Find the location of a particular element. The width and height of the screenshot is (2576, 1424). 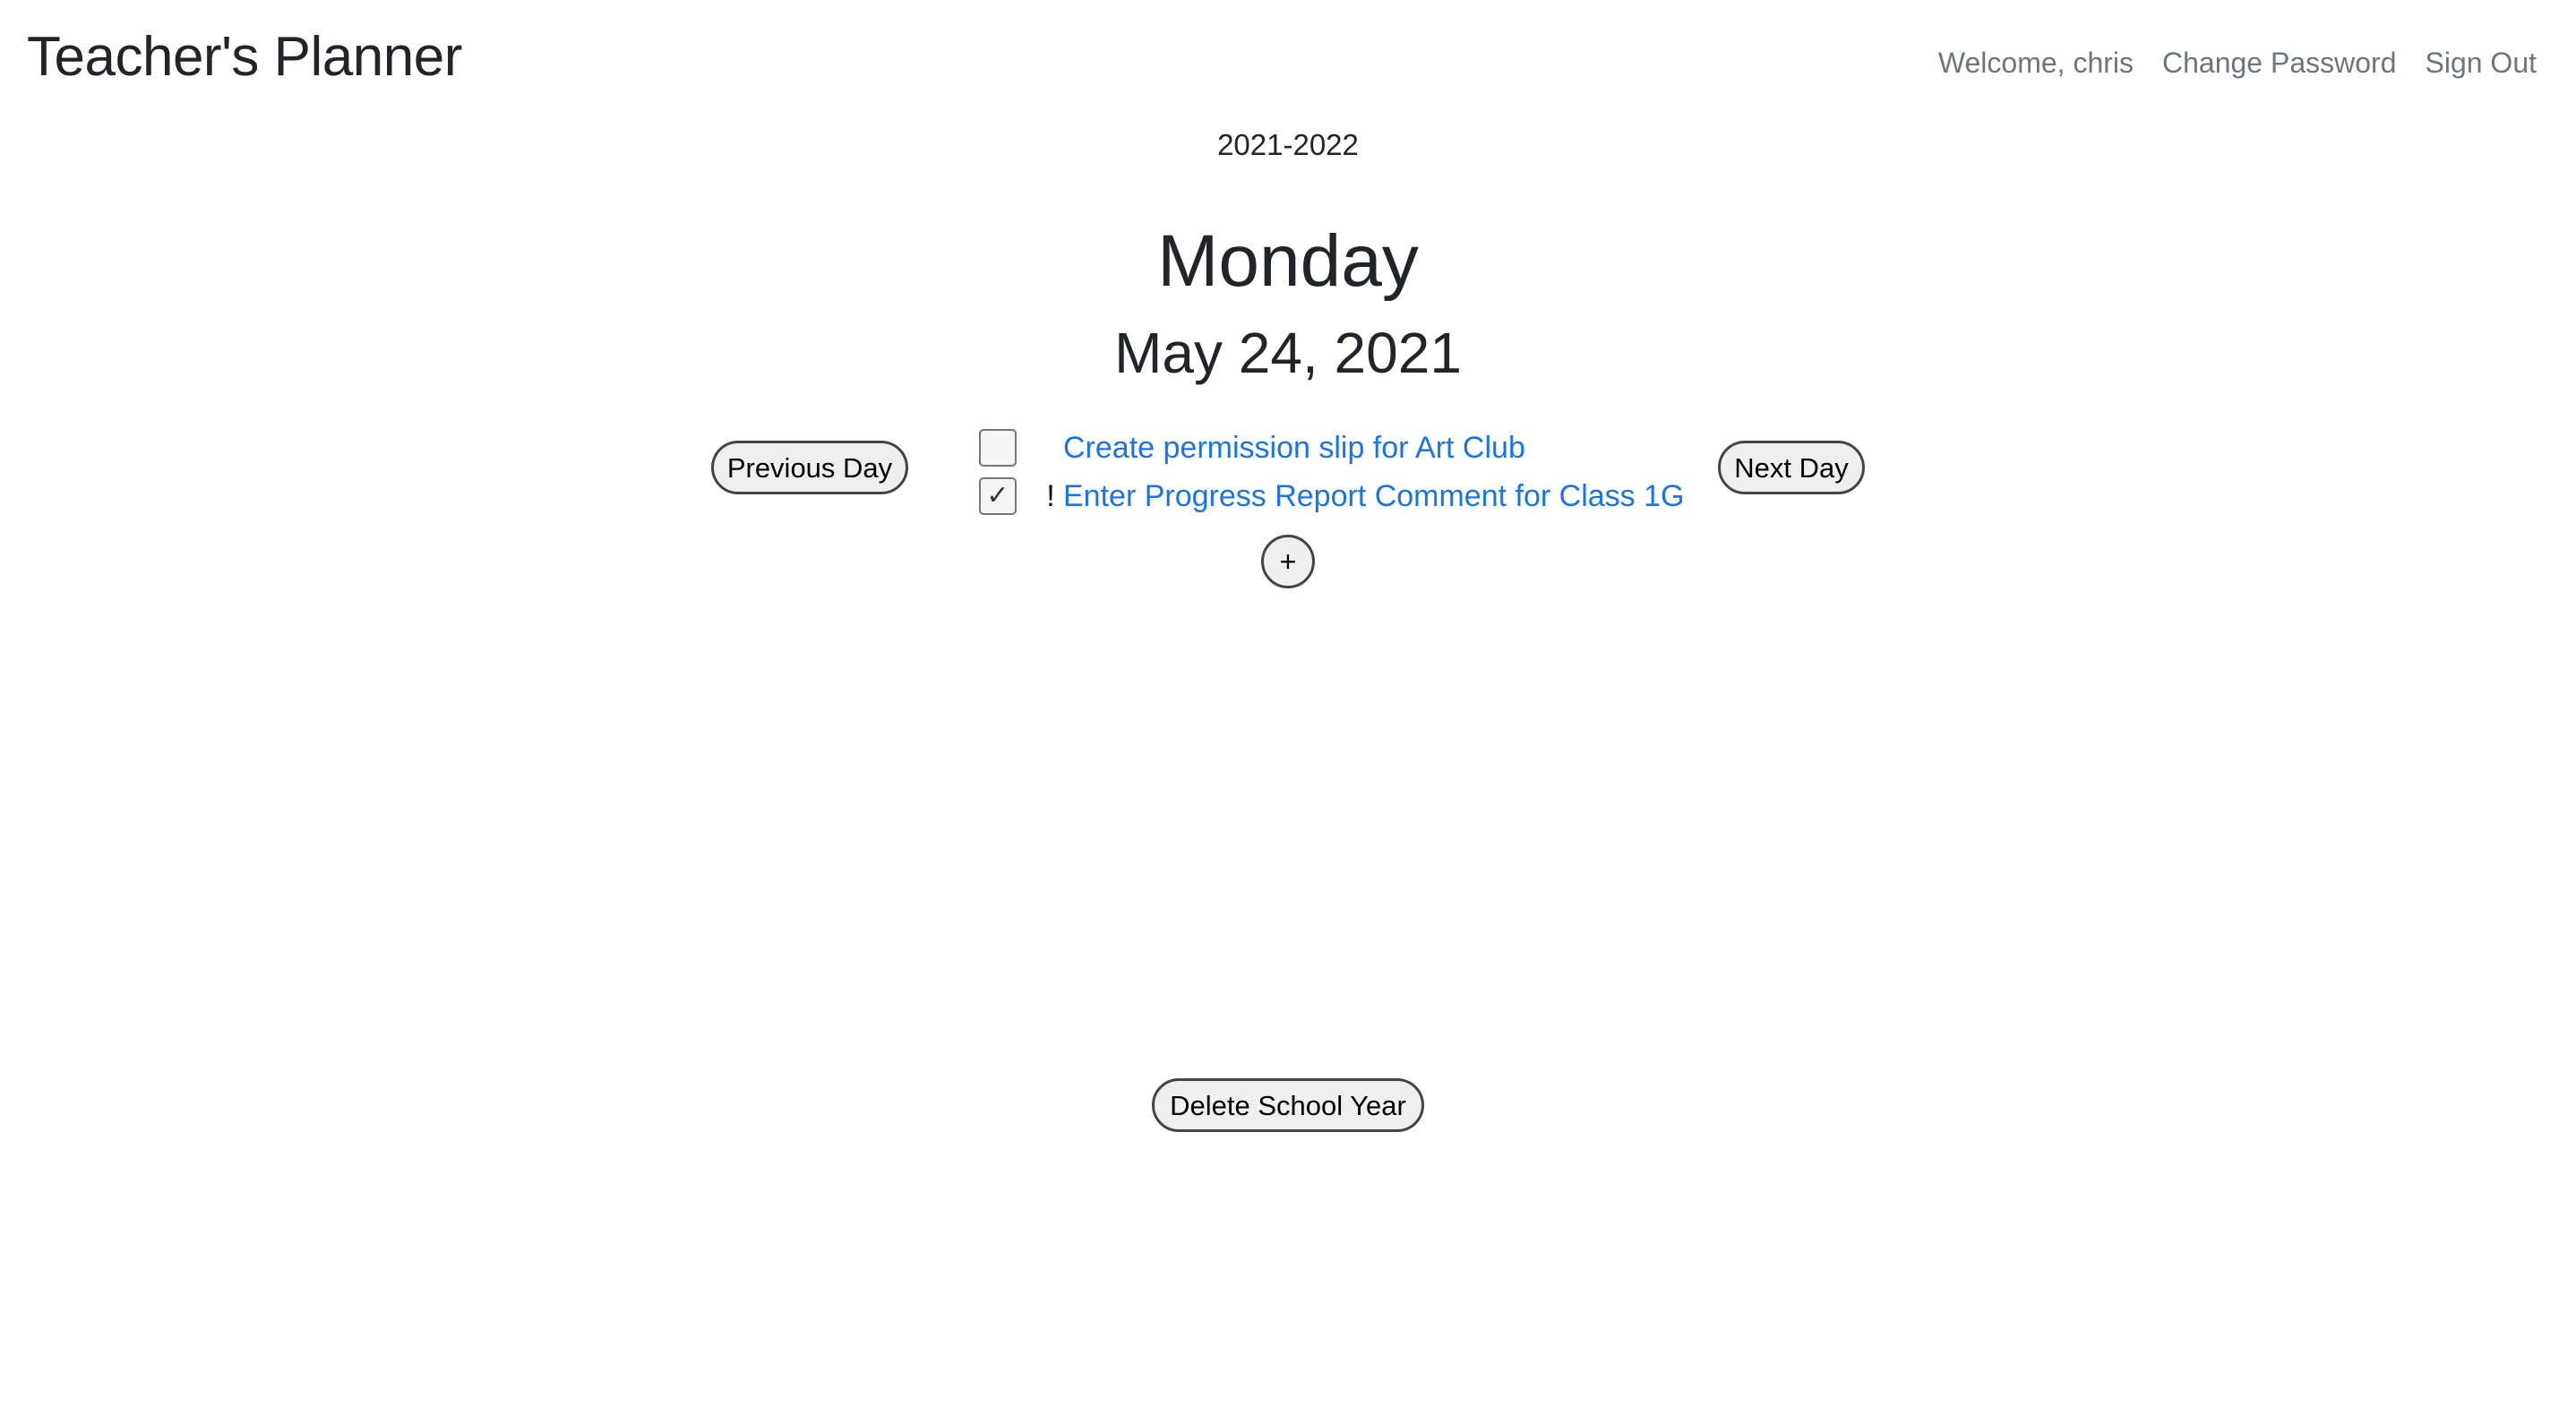

top-nav: Welcome, chris Change Password Sign Out is located at coordinates (2237, 63).